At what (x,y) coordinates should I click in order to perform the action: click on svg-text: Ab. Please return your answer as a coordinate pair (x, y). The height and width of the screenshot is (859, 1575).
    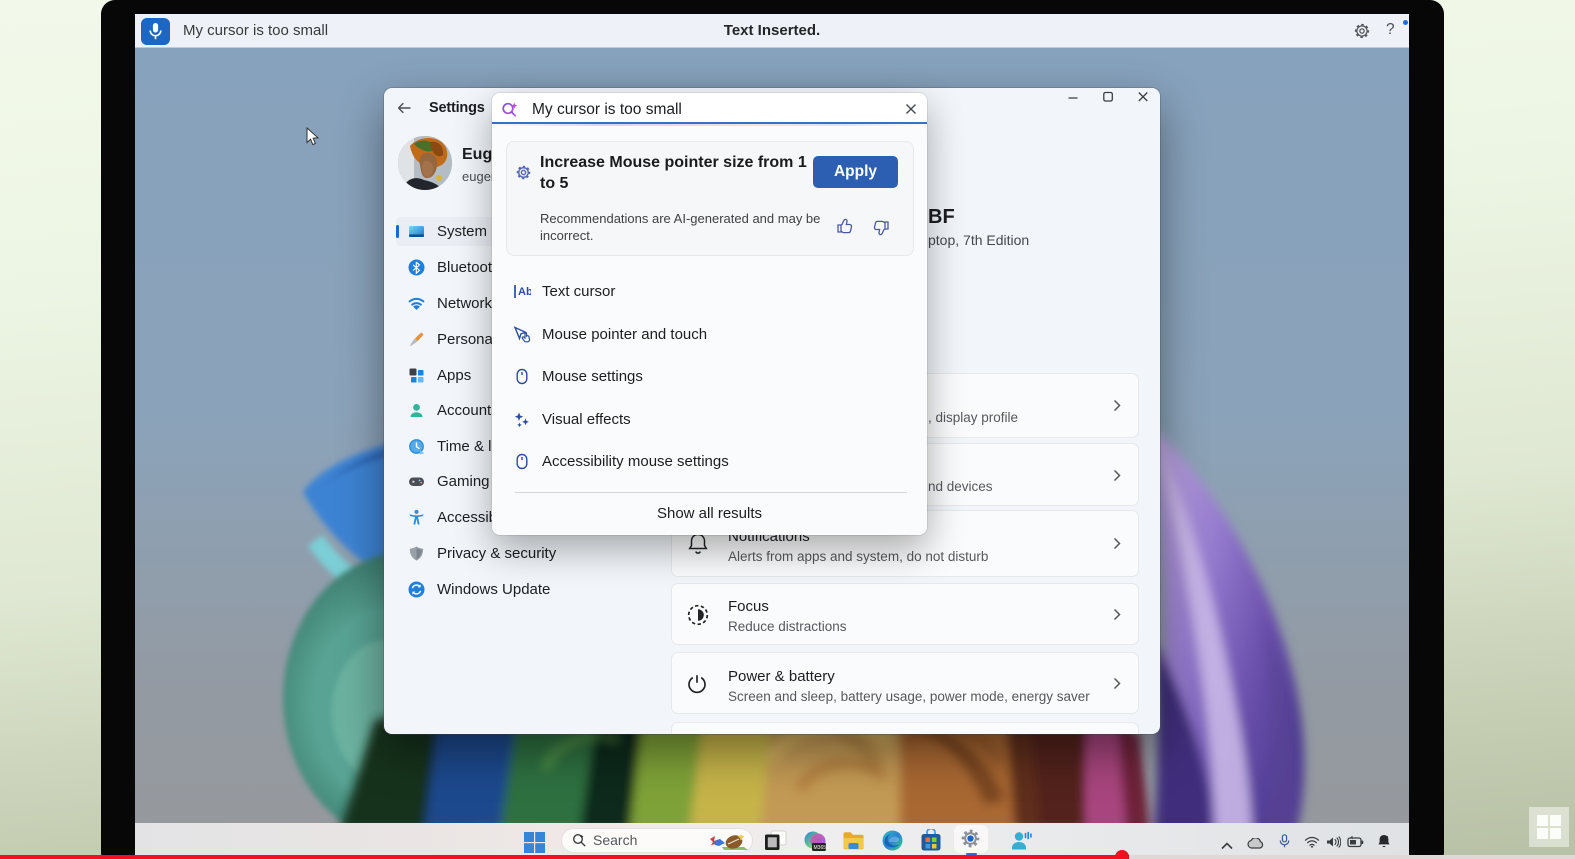
    Looking at the image, I should click on (524, 292).